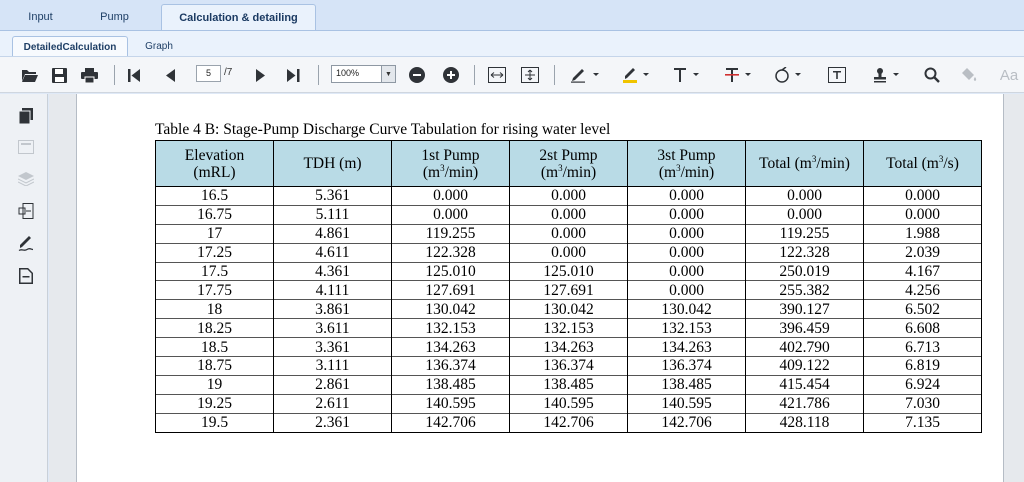 This screenshot has width=1024, height=482. What do you see at coordinates (687, 75) in the screenshot?
I see `text-tool-icon` at bounding box center [687, 75].